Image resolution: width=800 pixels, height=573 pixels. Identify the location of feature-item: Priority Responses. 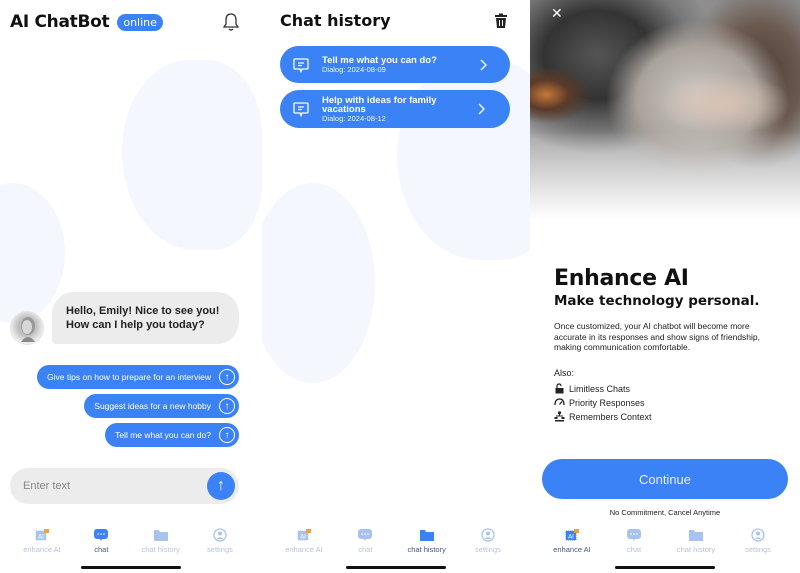
(599, 402).